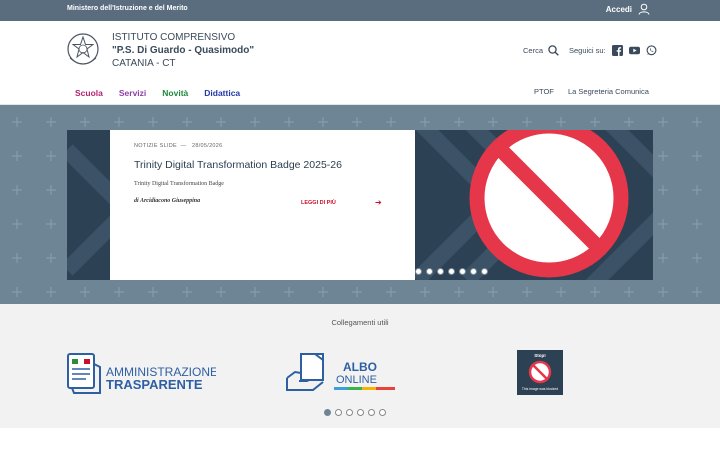 This screenshot has height=450, width=720. Describe the element at coordinates (533, 50) in the screenshot. I see `search-label: Cerca` at that location.